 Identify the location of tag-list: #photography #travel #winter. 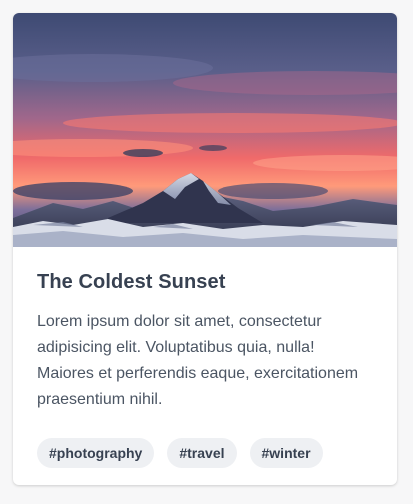
(180, 453).